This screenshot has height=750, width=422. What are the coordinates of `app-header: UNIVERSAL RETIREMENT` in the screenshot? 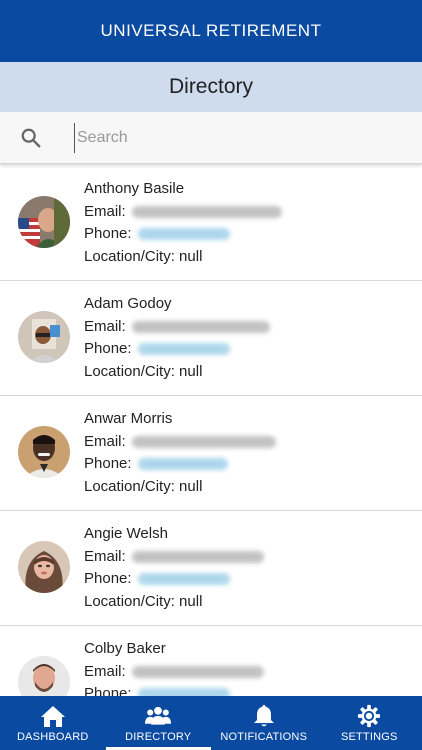 It's located at (211, 31).